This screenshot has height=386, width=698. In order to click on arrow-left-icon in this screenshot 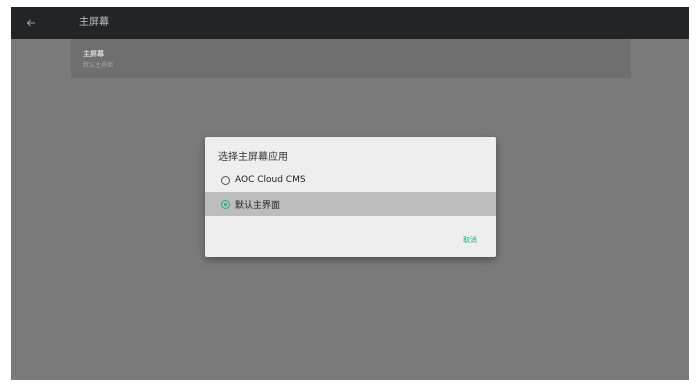, I will do `click(30, 23)`.